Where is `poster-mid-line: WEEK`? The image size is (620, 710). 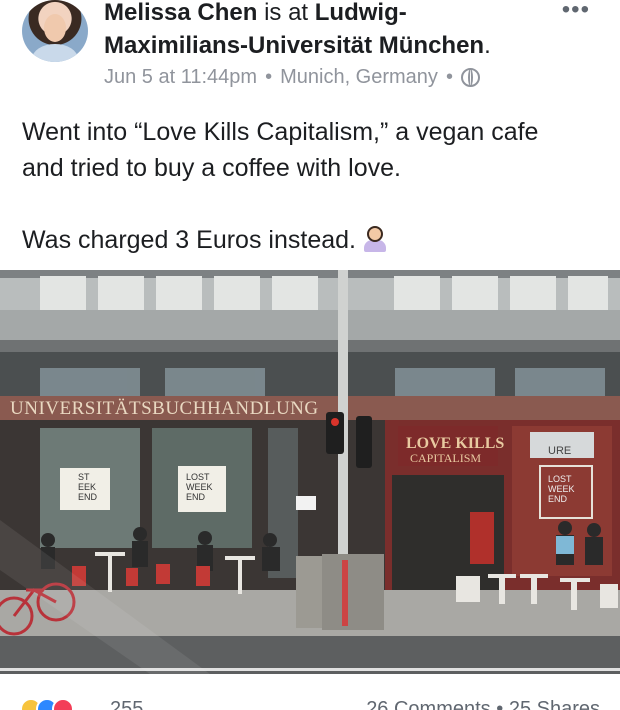
poster-mid-line: WEEK is located at coordinates (199, 487).